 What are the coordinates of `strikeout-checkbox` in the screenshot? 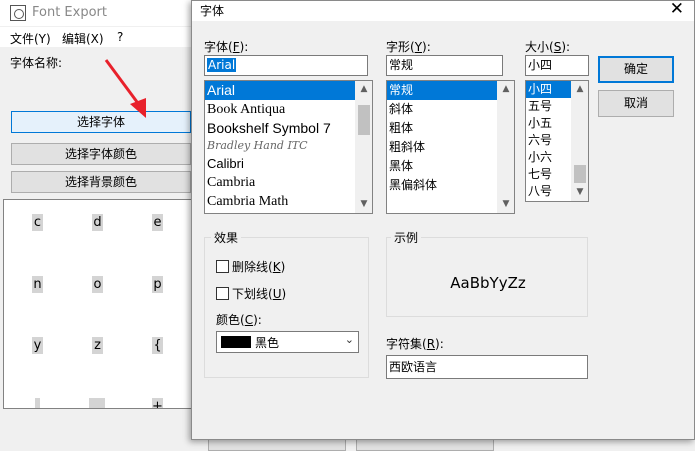 It's located at (222, 266).